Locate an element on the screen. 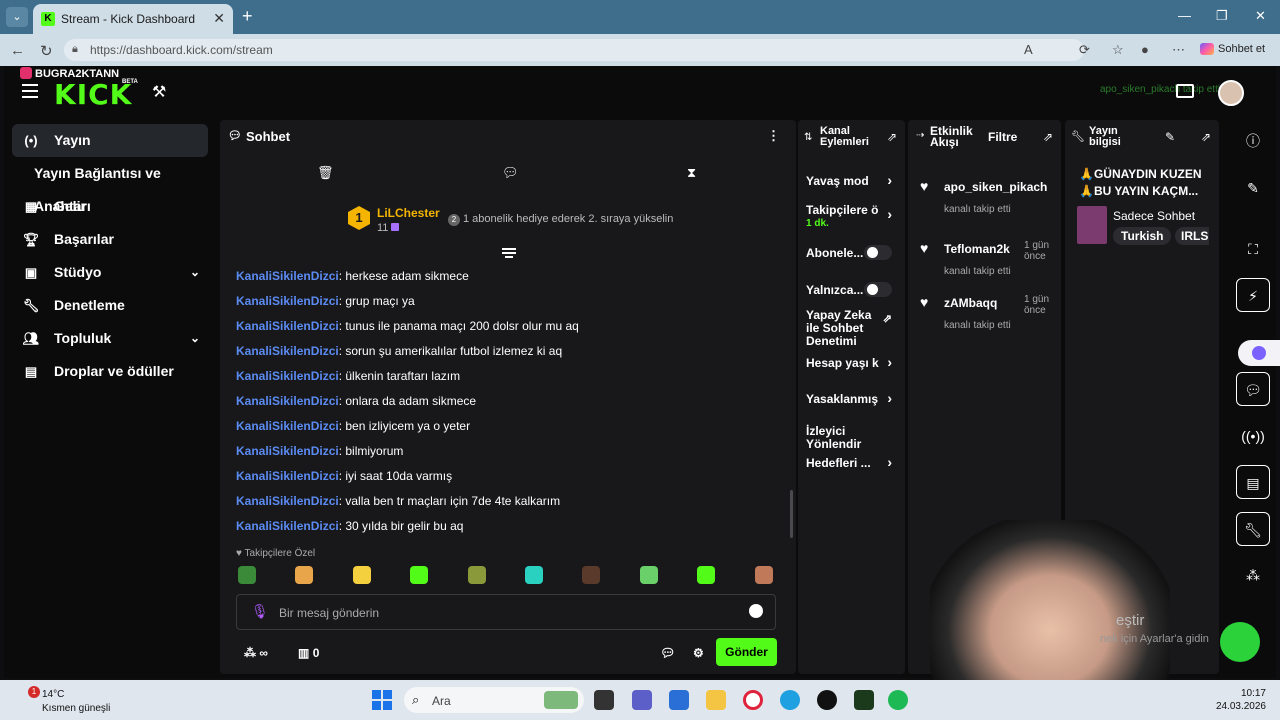 The height and width of the screenshot is (720, 1280). trash-icon: 🗑︎ is located at coordinates (325, 173).